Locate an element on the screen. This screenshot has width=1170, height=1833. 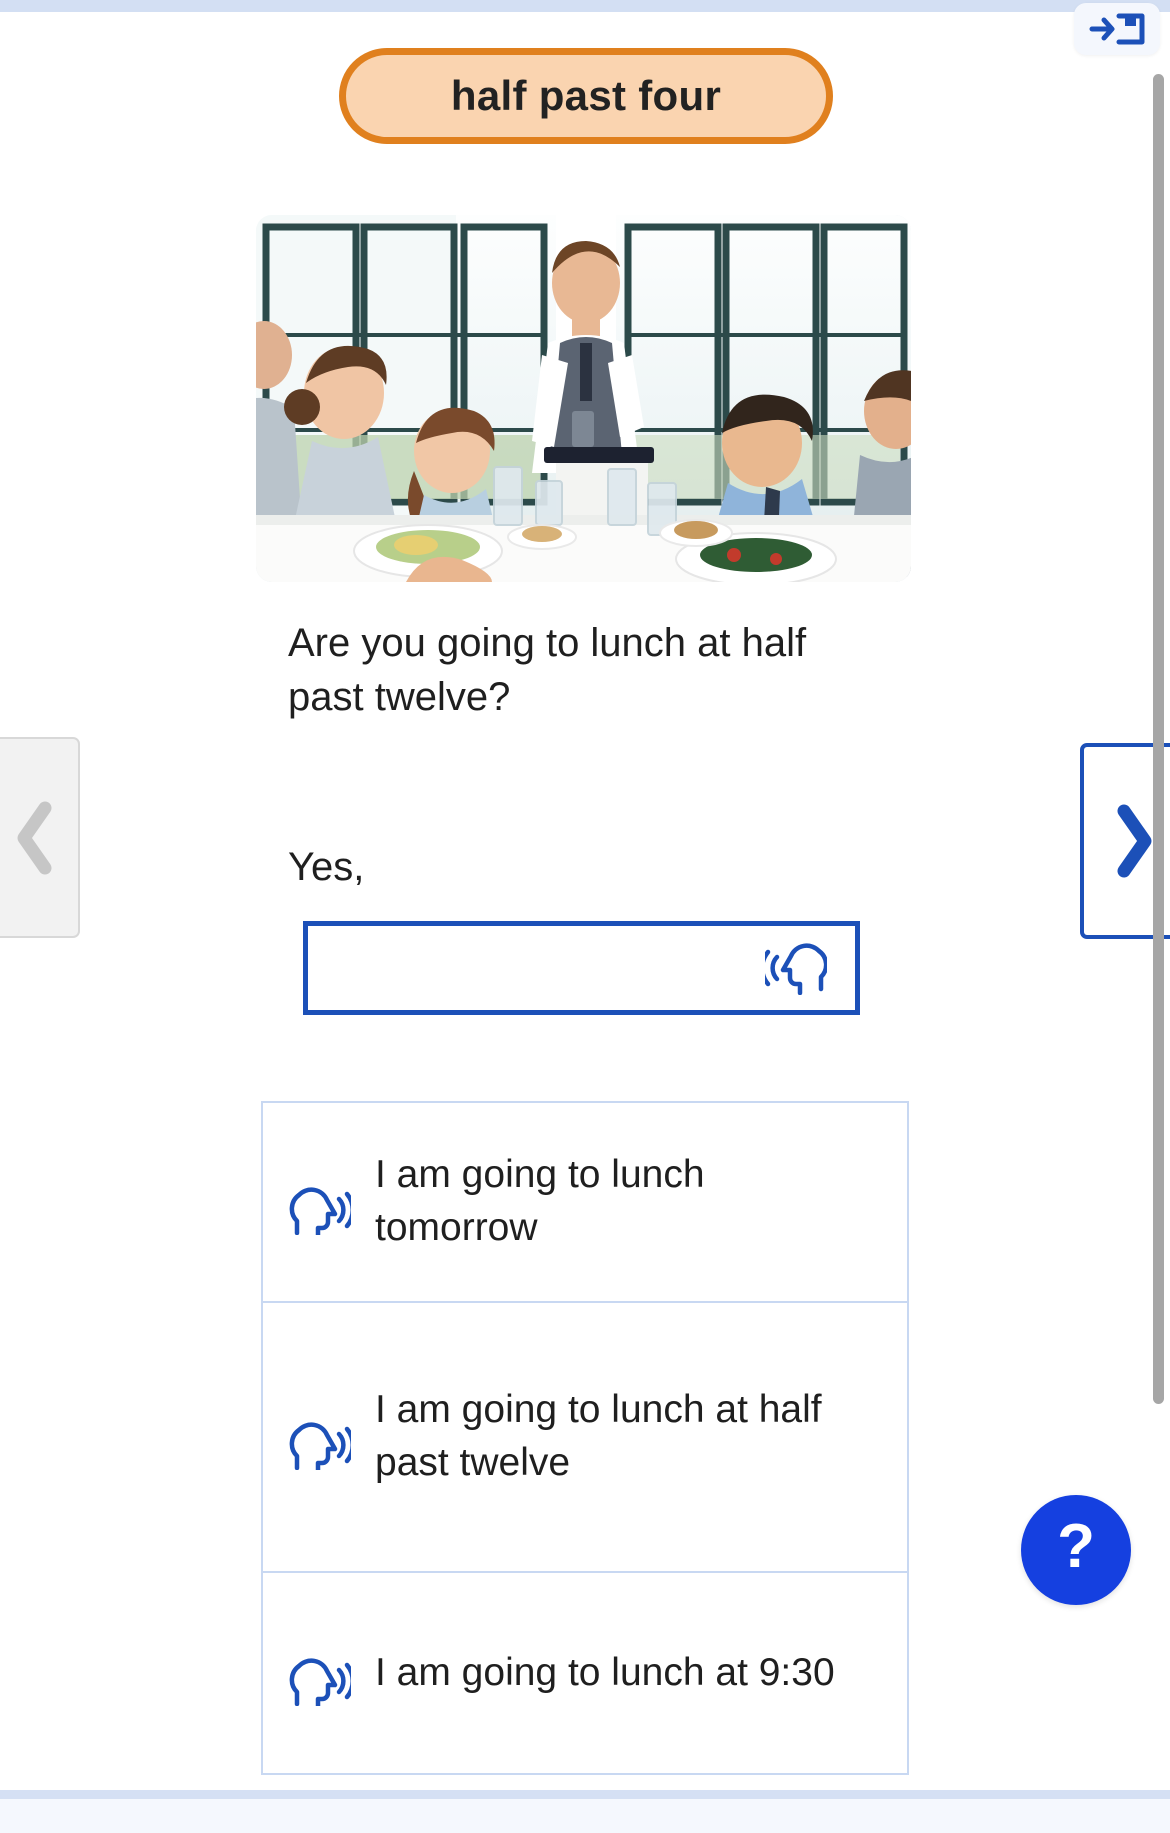
answer-option-label: I am going to lunch at half past twelve is located at coordinates (598, 1436).